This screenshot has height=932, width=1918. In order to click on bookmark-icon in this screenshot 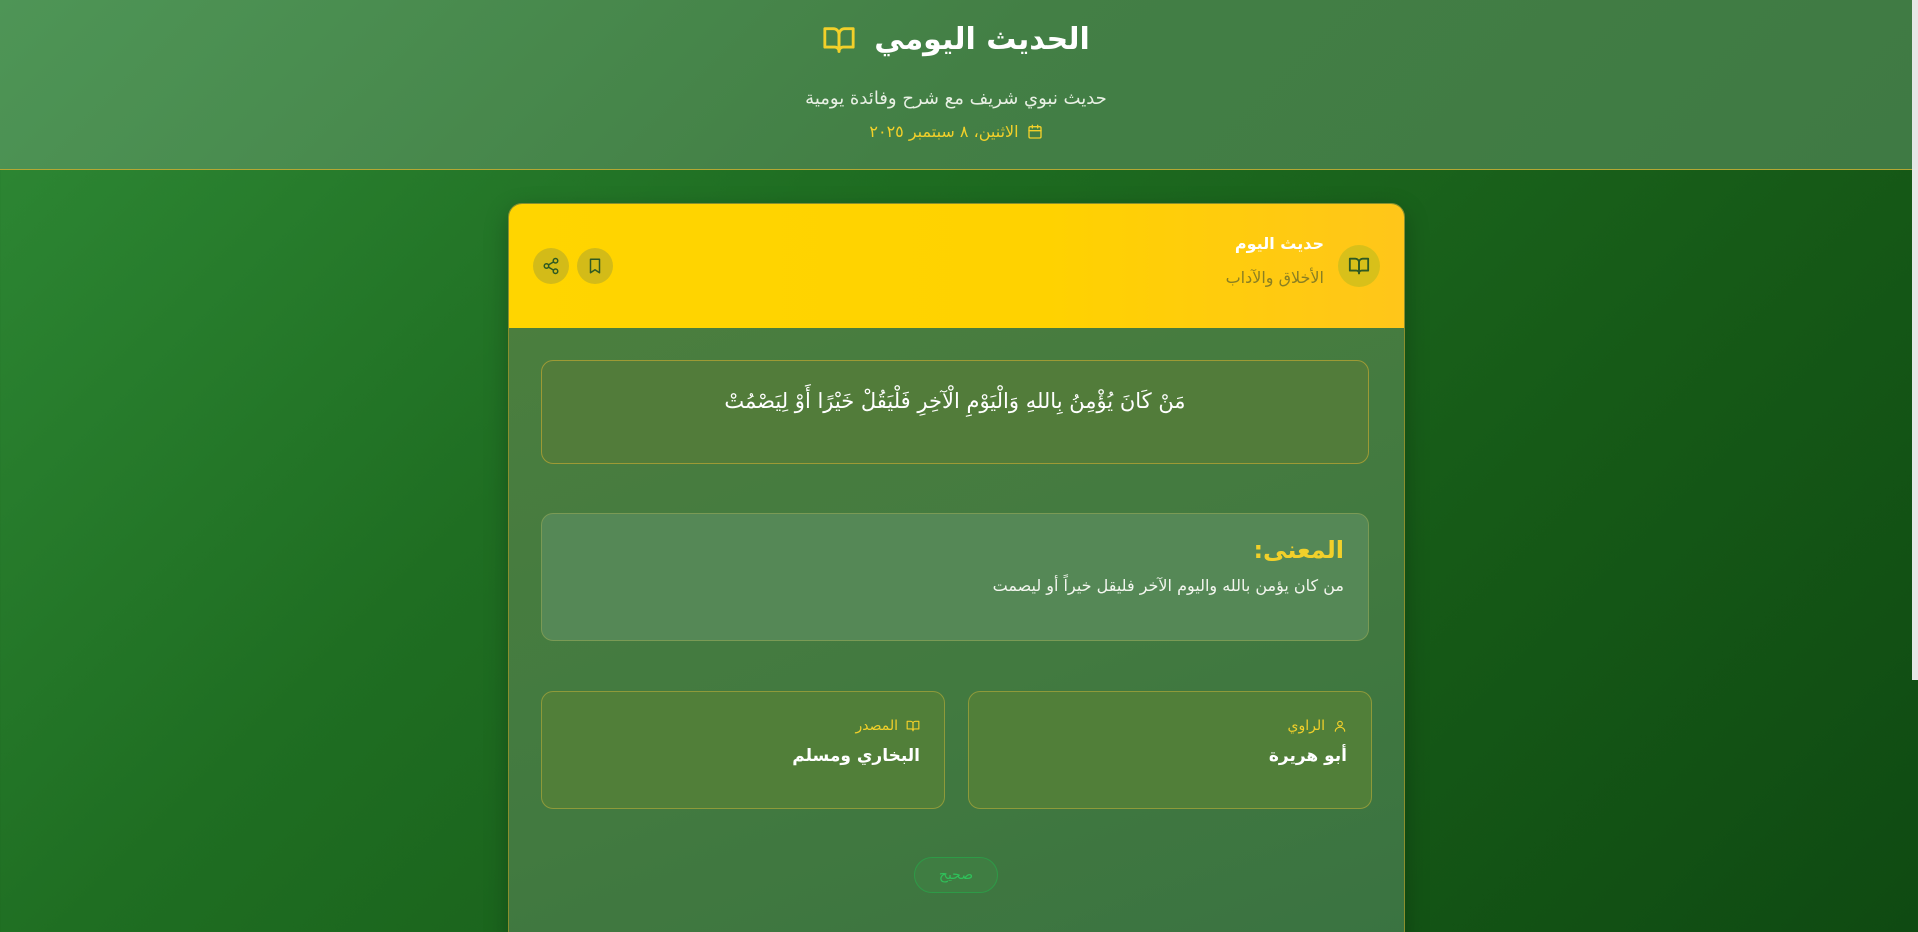, I will do `click(595, 266)`.